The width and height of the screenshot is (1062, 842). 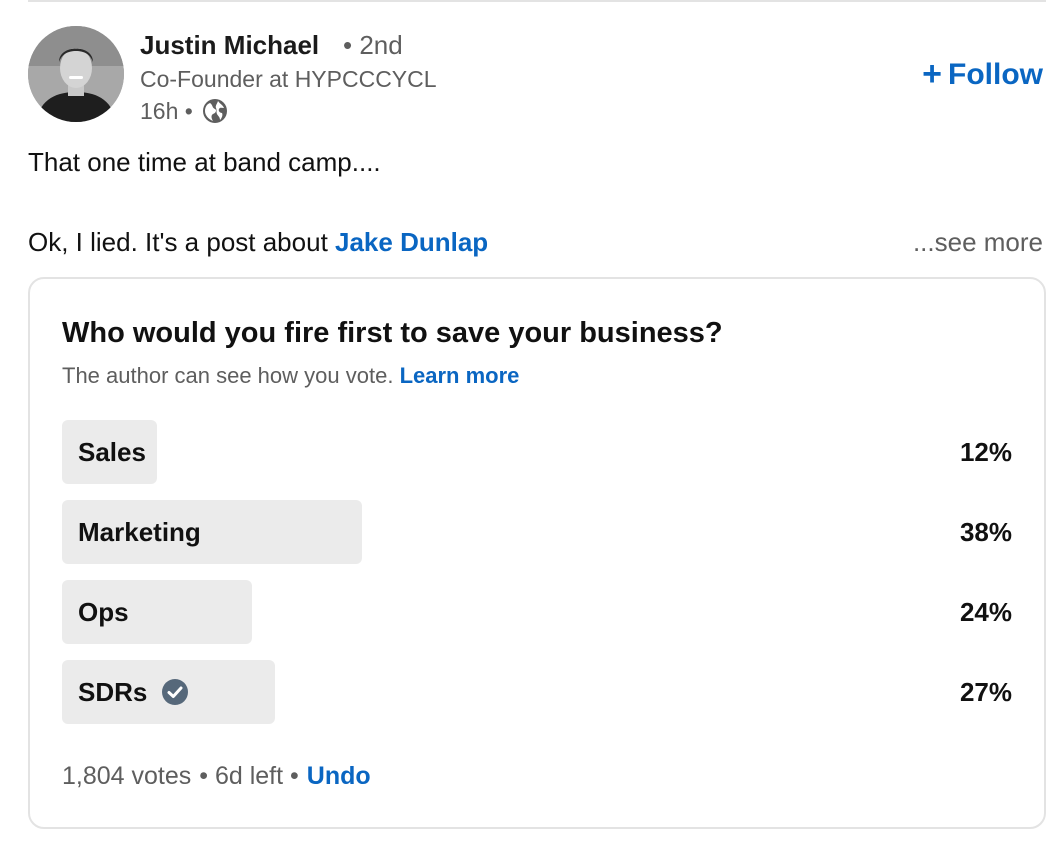 What do you see at coordinates (249, 776) in the screenshot?
I see `time-left: • 6d left •` at bounding box center [249, 776].